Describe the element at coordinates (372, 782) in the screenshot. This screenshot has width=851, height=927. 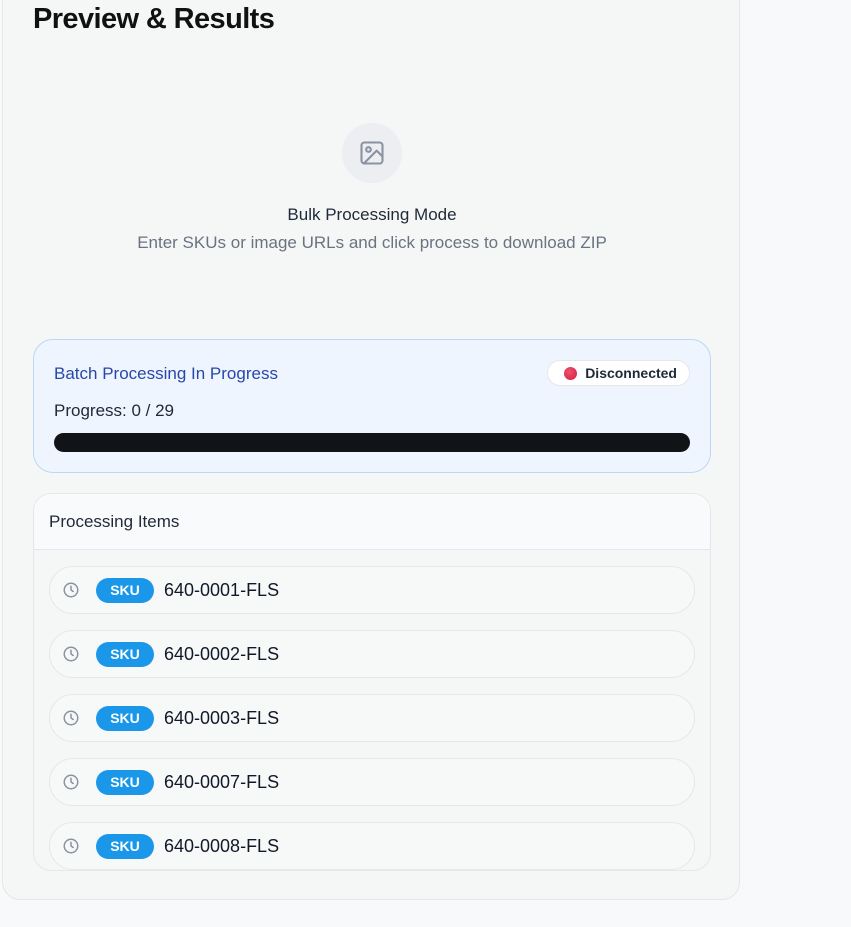
I see `list-item: SKU 640-0007-FLS` at that location.